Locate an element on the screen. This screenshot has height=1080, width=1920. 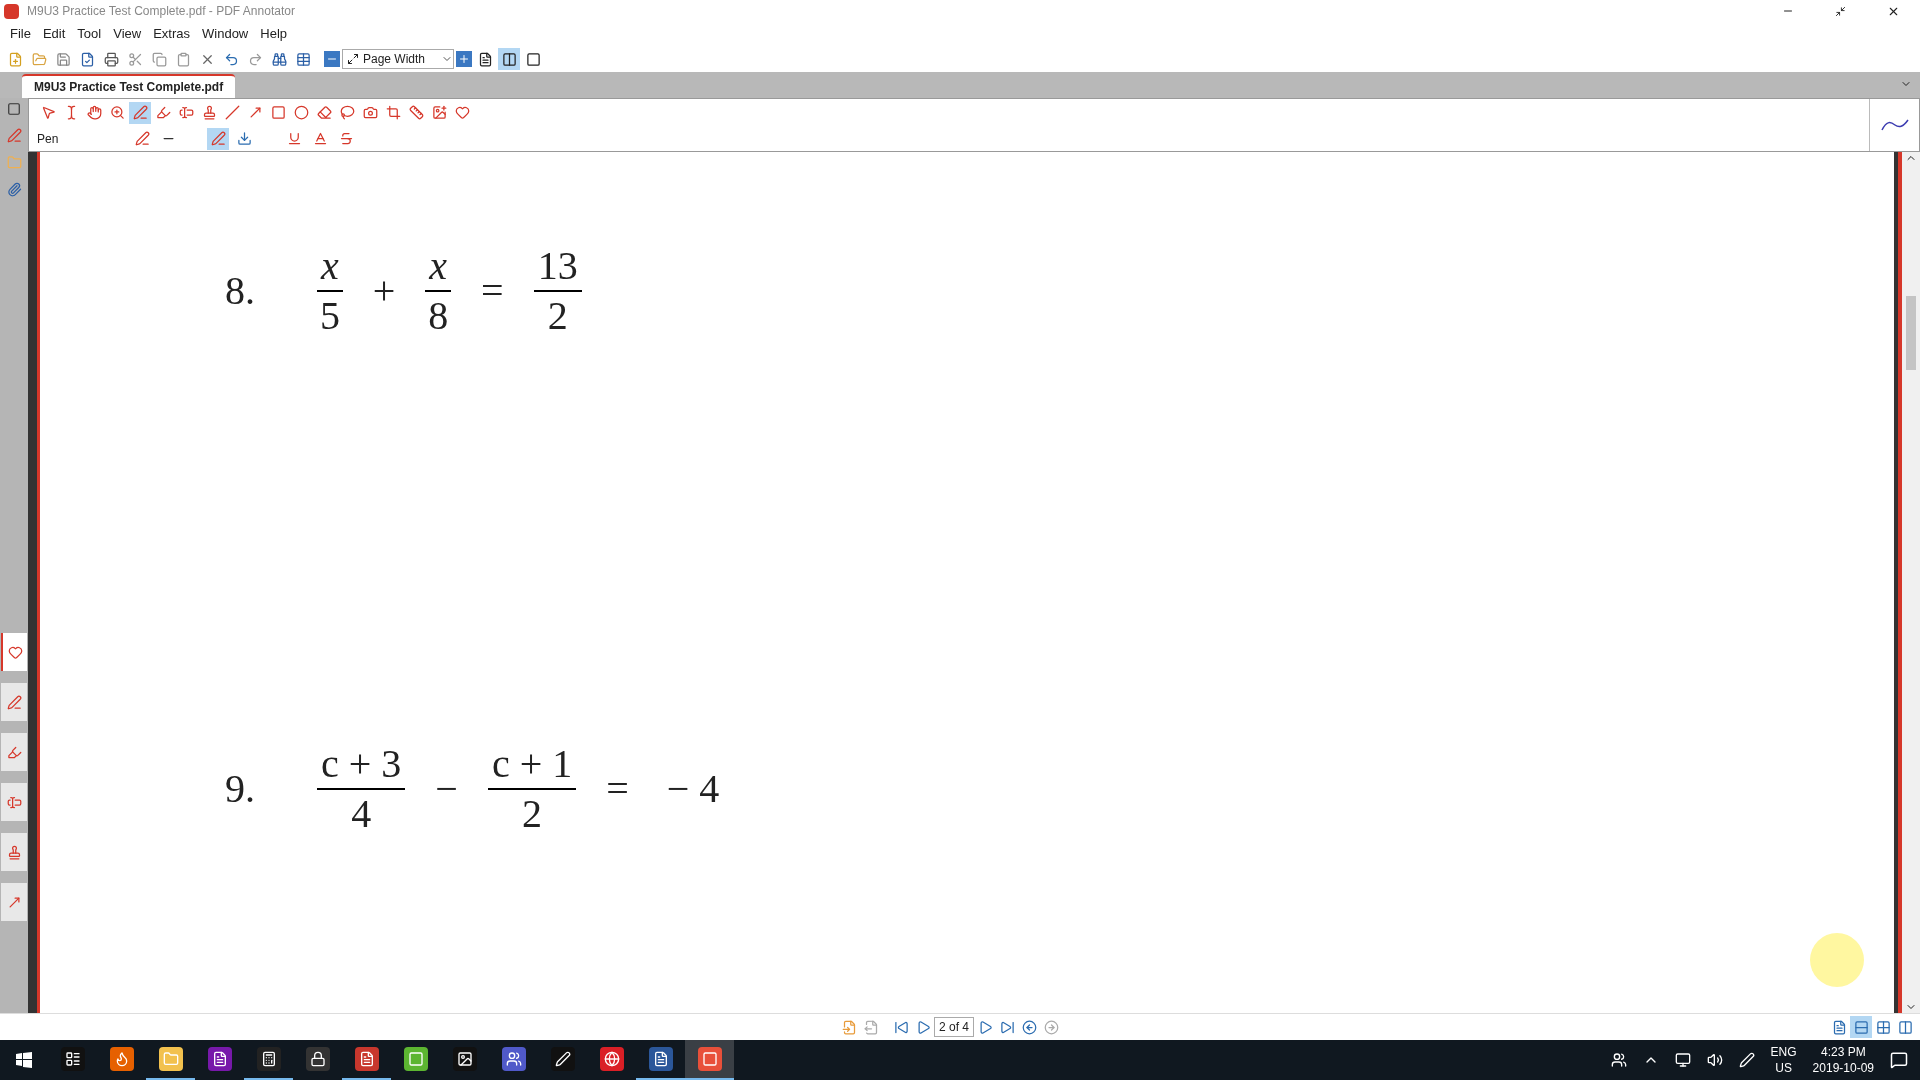
math-operator: − 4 is located at coordinates (693, 789).